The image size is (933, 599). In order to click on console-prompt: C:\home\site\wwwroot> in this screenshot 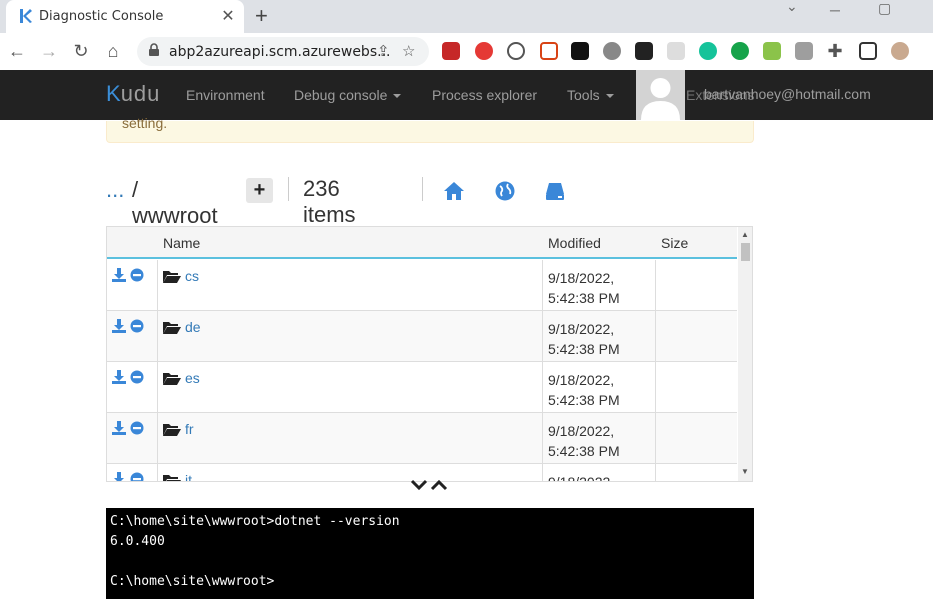, I will do `click(192, 581)`.